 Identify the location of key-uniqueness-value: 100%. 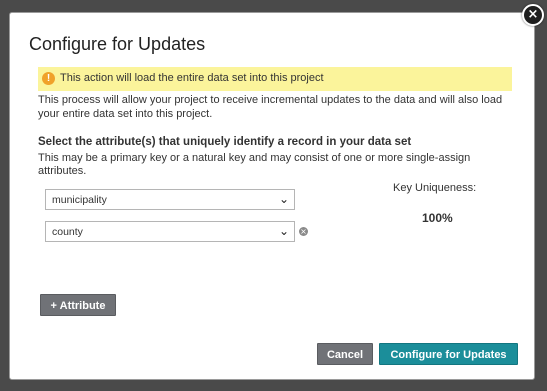
(437, 218).